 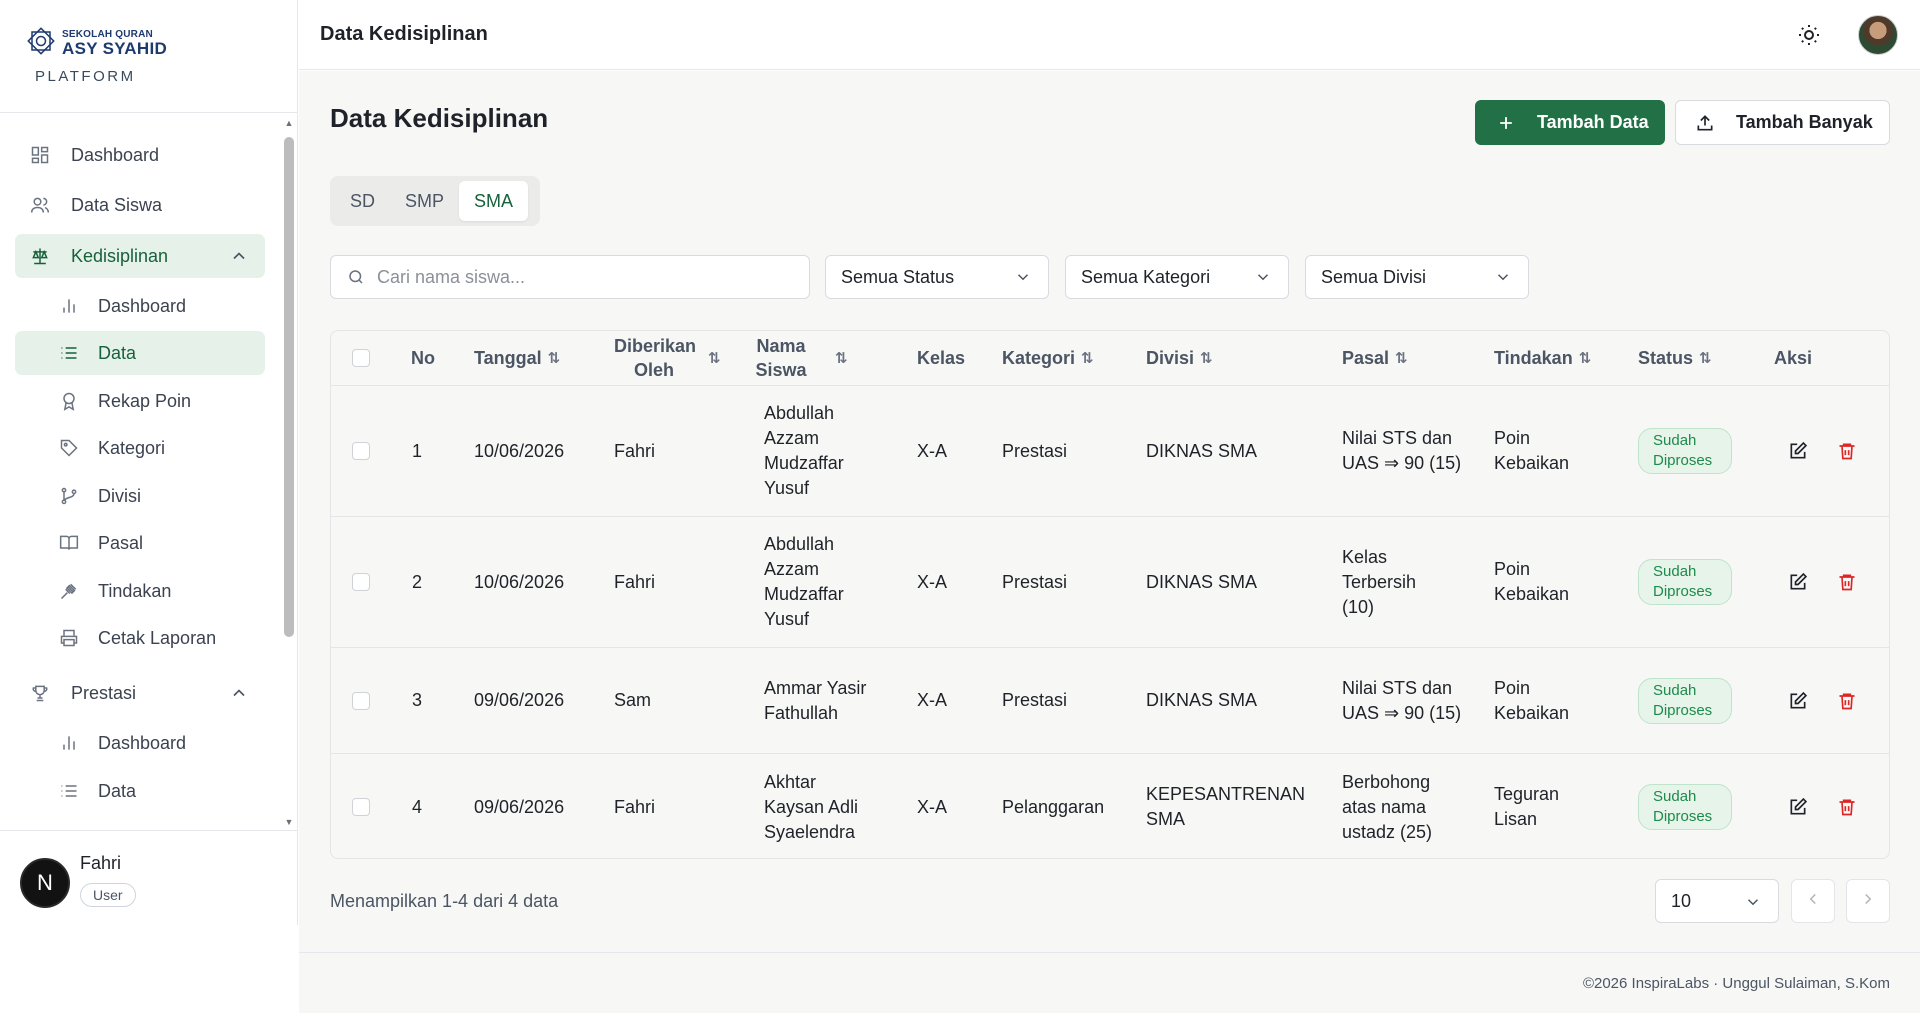 What do you see at coordinates (140, 693) in the screenshot?
I see `sidebar-item-prestasi: Prestasi` at bounding box center [140, 693].